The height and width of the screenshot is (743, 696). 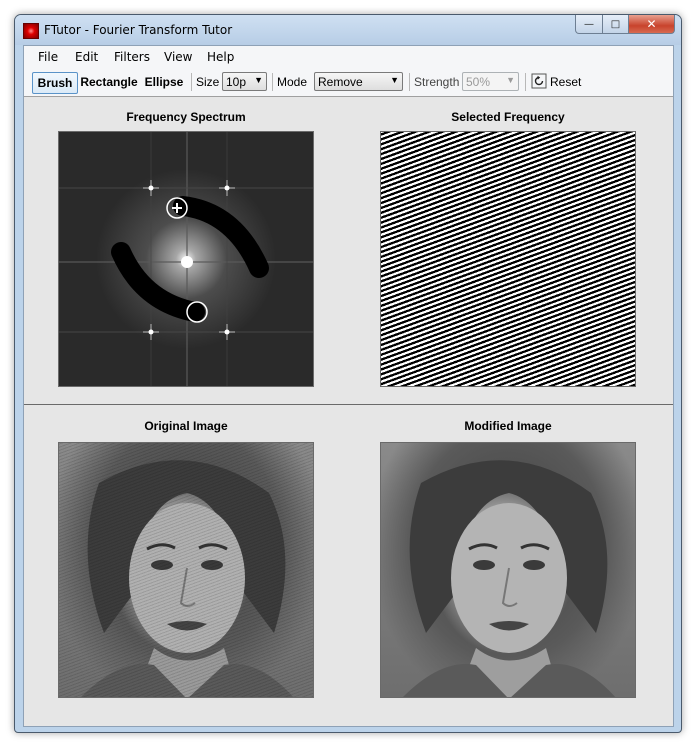 What do you see at coordinates (55, 83) in the screenshot?
I see `brush-button: Brush` at bounding box center [55, 83].